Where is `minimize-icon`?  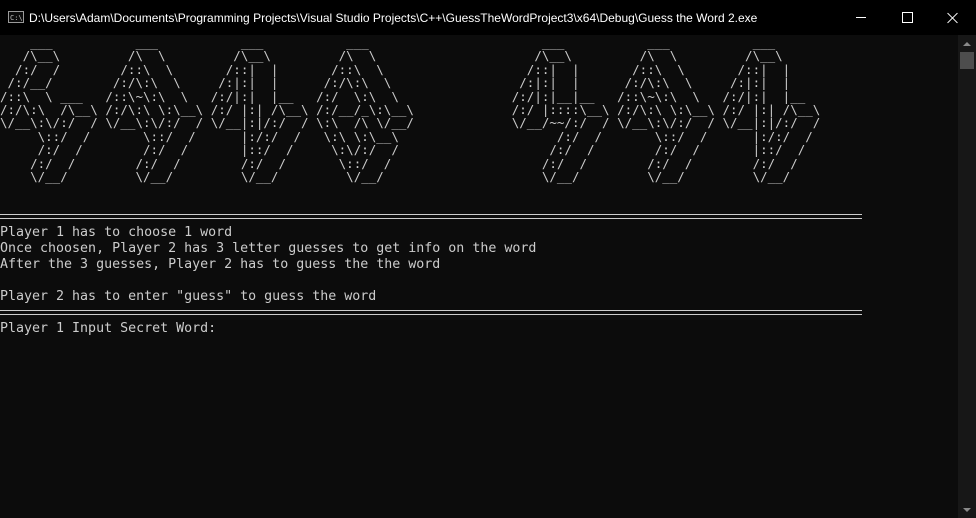
minimize-icon is located at coordinates (861, 17).